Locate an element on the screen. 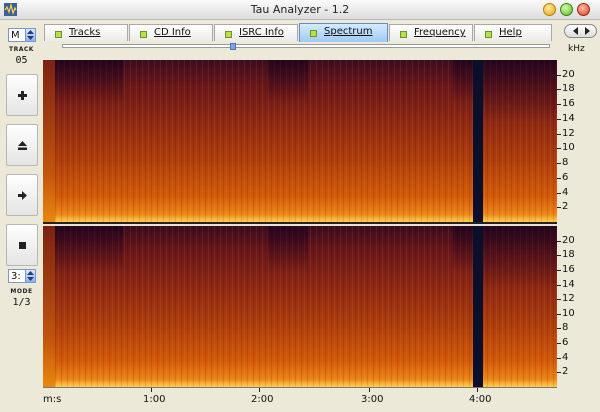  title-bar: Tau Analyzer - 1.2 is located at coordinates (300, 10).